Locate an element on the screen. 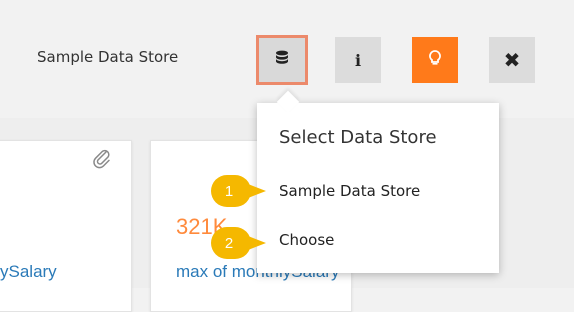 Image resolution: width=574 pixels, height=312 pixels. step-marker-2: 2 is located at coordinates (238, 243).